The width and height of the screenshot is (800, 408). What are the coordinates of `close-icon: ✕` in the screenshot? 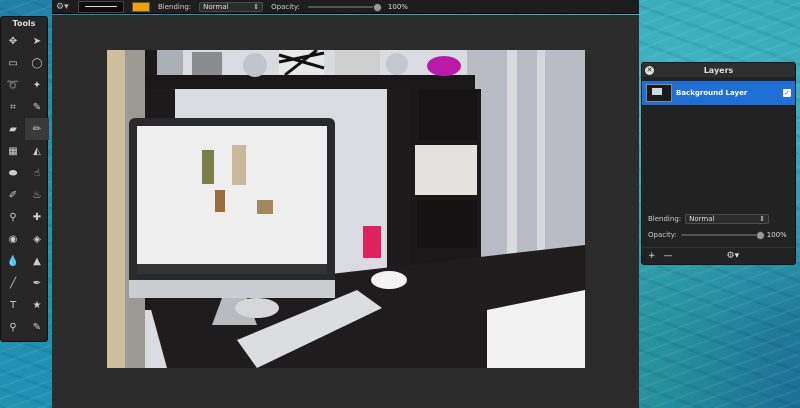 It's located at (649, 70).